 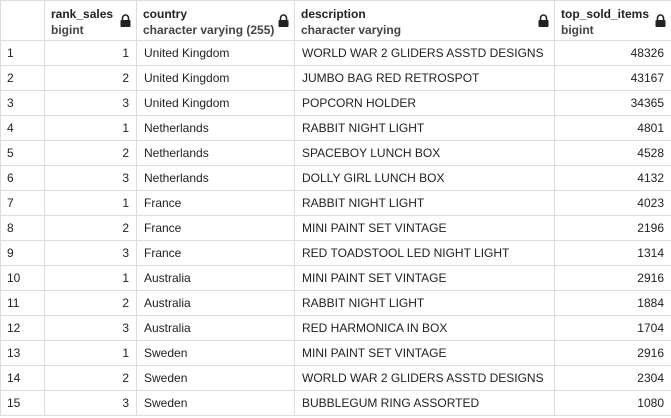 What do you see at coordinates (333, 14) in the screenshot?
I see `column-name: description` at bounding box center [333, 14].